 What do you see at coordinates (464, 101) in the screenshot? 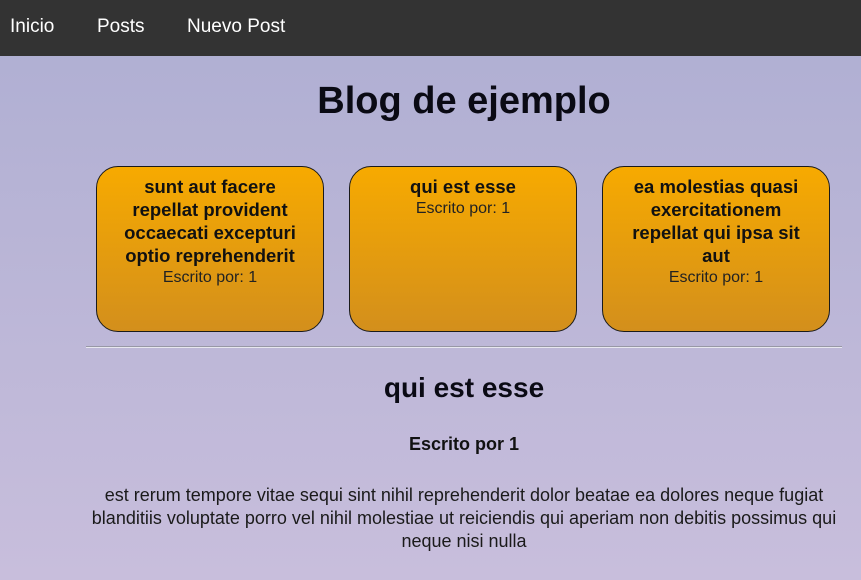
I see `page-title: Blog de ejemplo` at bounding box center [464, 101].